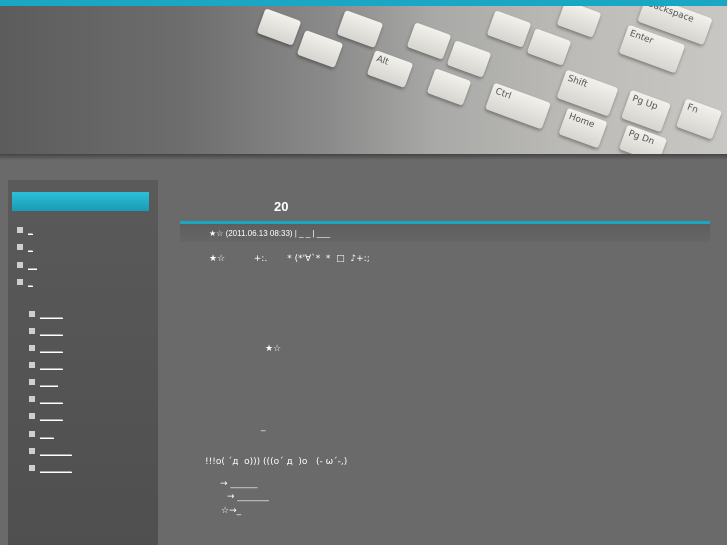  What do you see at coordinates (47, 433) in the screenshot?
I see `sidebar-subitem-label: ___` at bounding box center [47, 433].